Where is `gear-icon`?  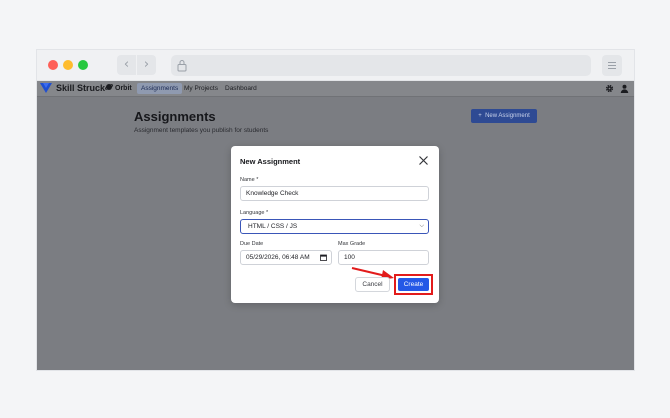 gear-icon is located at coordinates (609, 88).